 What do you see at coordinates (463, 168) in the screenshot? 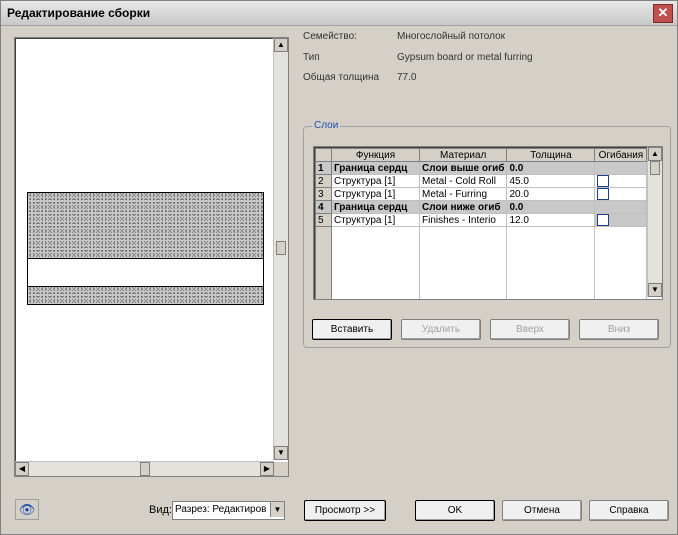
I see `material-cell: Слои выше огиб` at bounding box center [463, 168].